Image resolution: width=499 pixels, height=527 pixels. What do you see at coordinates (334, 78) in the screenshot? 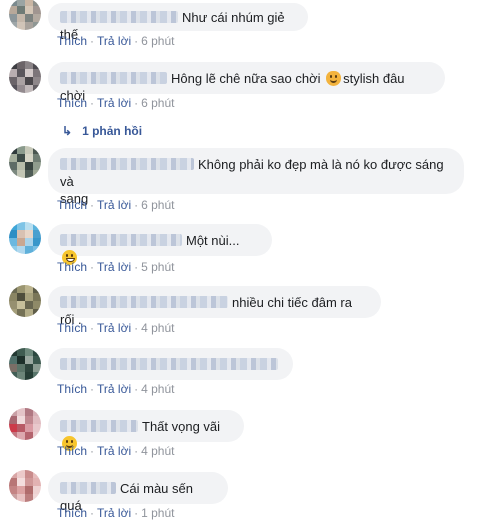
I see `crying-cat-icon` at bounding box center [334, 78].